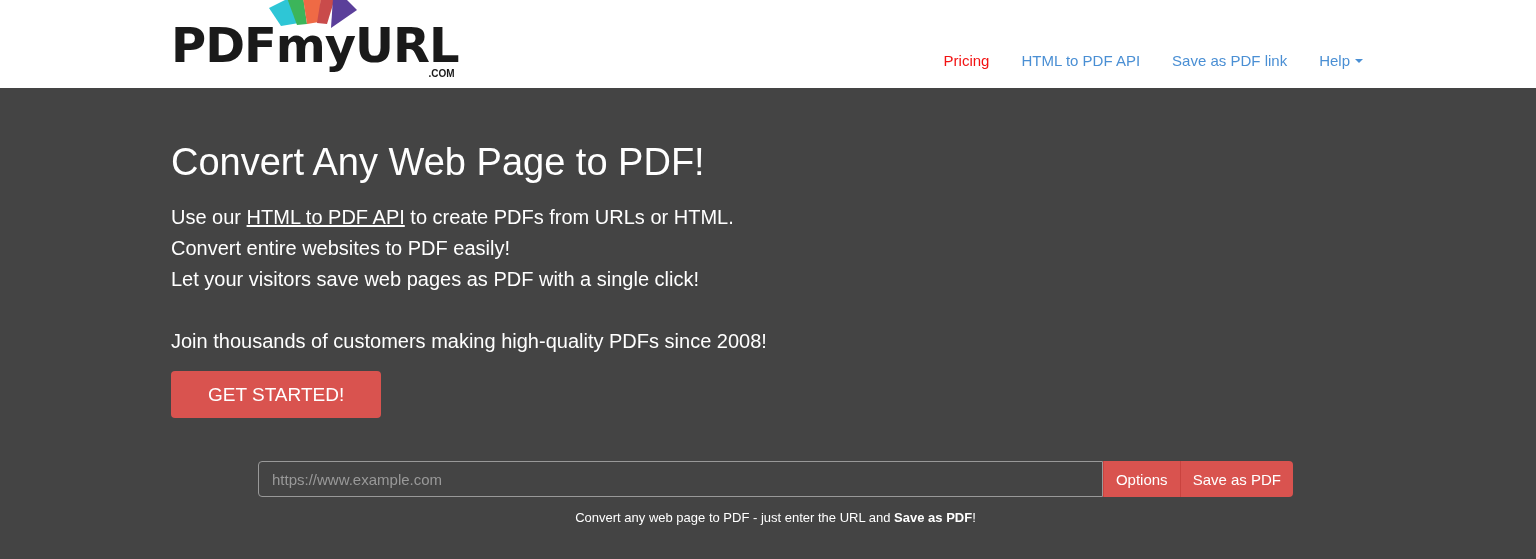 The width and height of the screenshot is (1536, 559). I want to click on caption-text: Convert any web page to PDF - just enter the URL and Save as PDF!, so click(775, 517).